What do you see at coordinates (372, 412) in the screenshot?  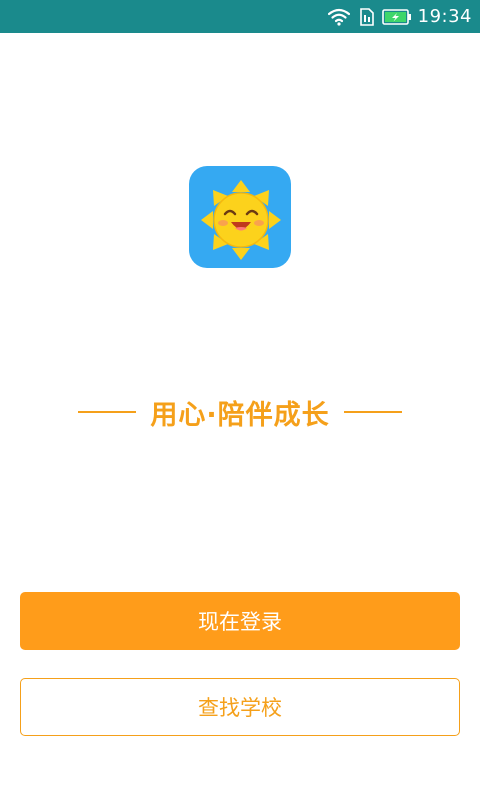 I see `slogan-line-right` at bounding box center [372, 412].